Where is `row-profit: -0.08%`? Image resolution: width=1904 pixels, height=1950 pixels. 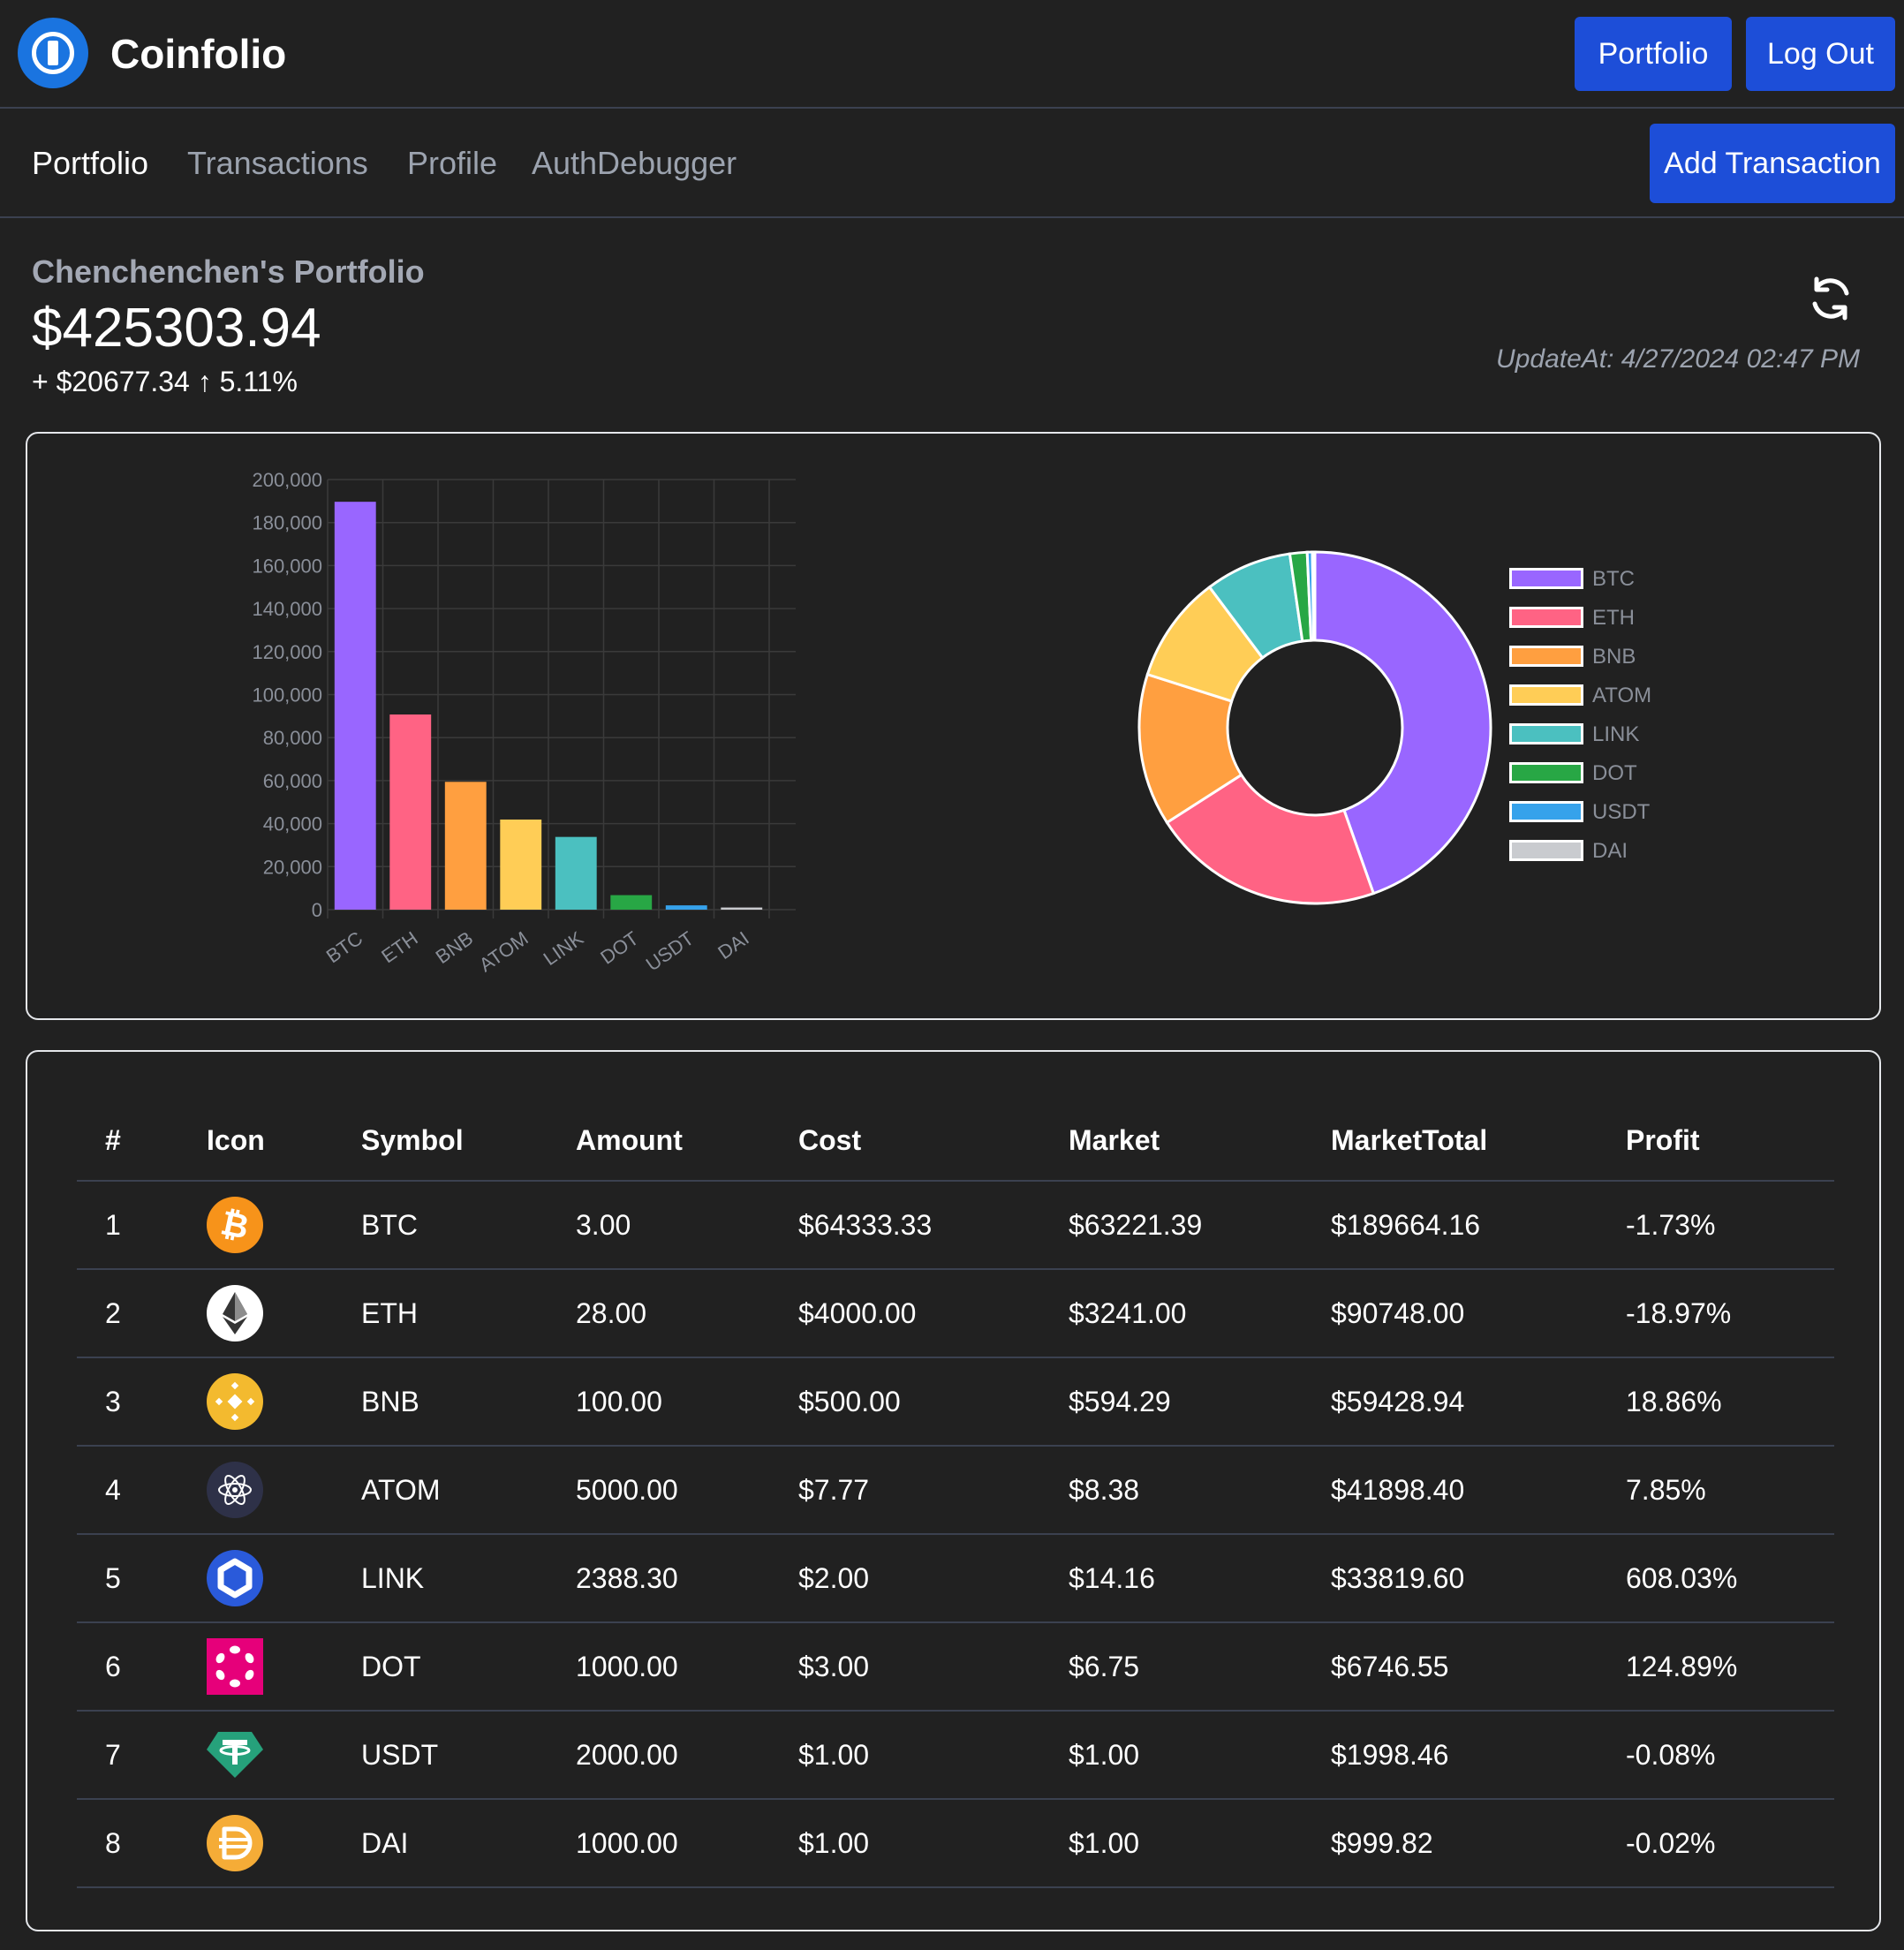
row-profit: -0.08% is located at coordinates (1716, 1755).